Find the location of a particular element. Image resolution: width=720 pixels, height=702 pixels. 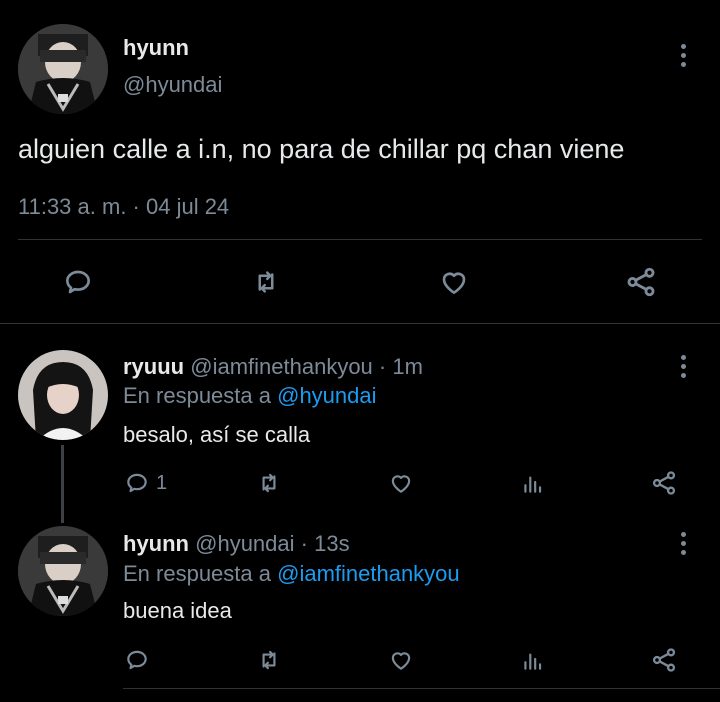

main-tweet-display-name: hyunn is located at coordinates (156, 48).